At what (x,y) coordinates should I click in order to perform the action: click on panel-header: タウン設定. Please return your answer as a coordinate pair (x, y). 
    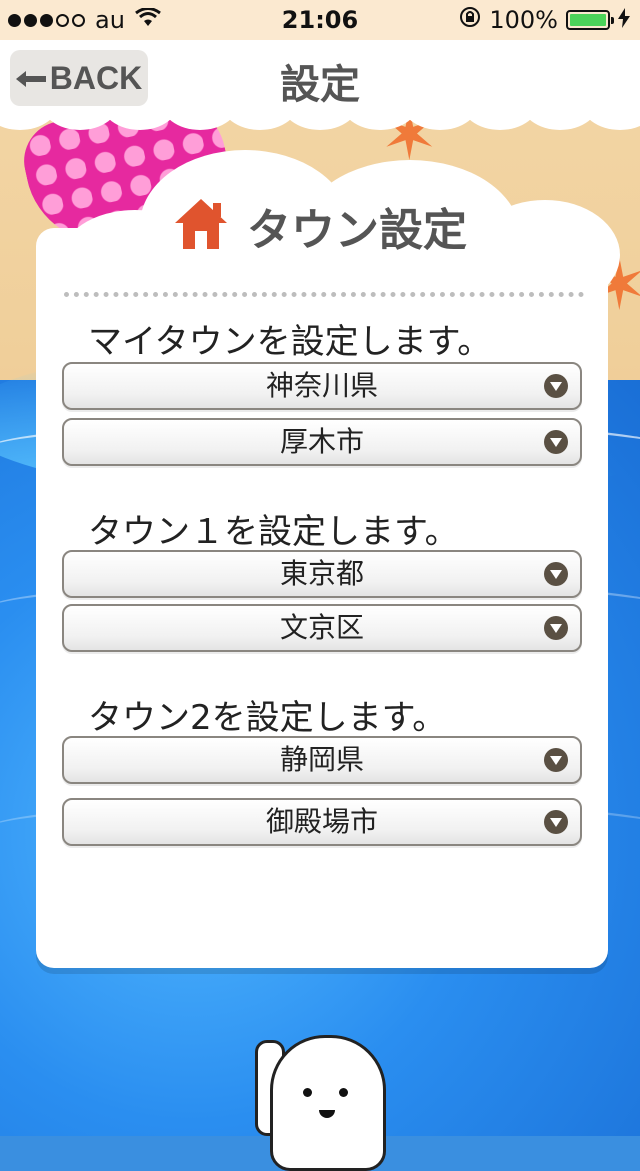
    Looking at the image, I should click on (320, 226).